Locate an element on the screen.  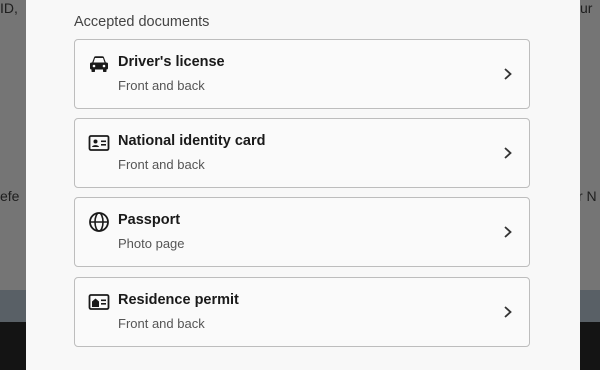
backdrop-text: efe is located at coordinates (10, 196).